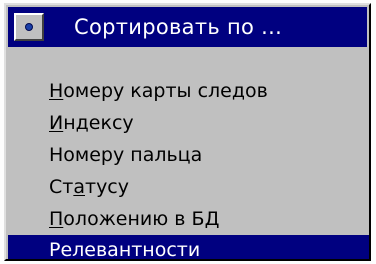  What do you see at coordinates (187, 187) in the screenshot?
I see `sort-option-status: Статусу` at bounding box center [187, 187].